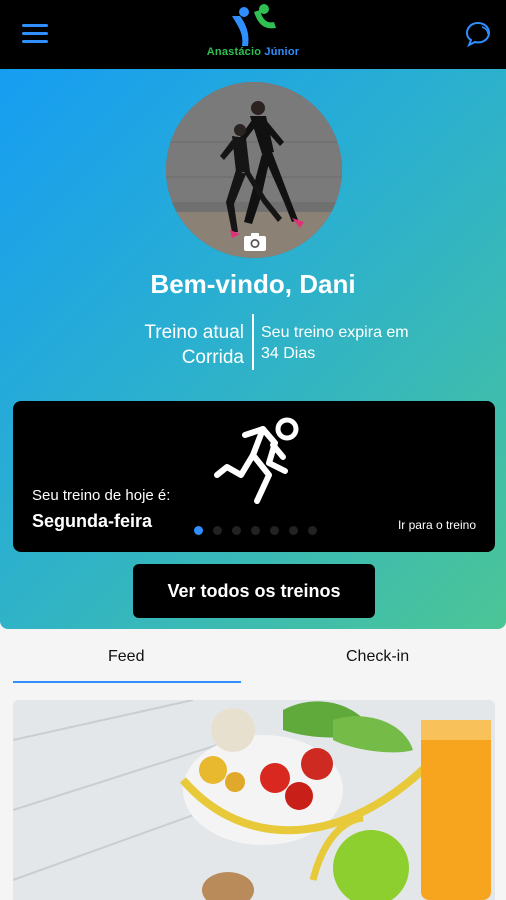  I want to click on app-logo: Anastácio Júnior, so click(253, 35).